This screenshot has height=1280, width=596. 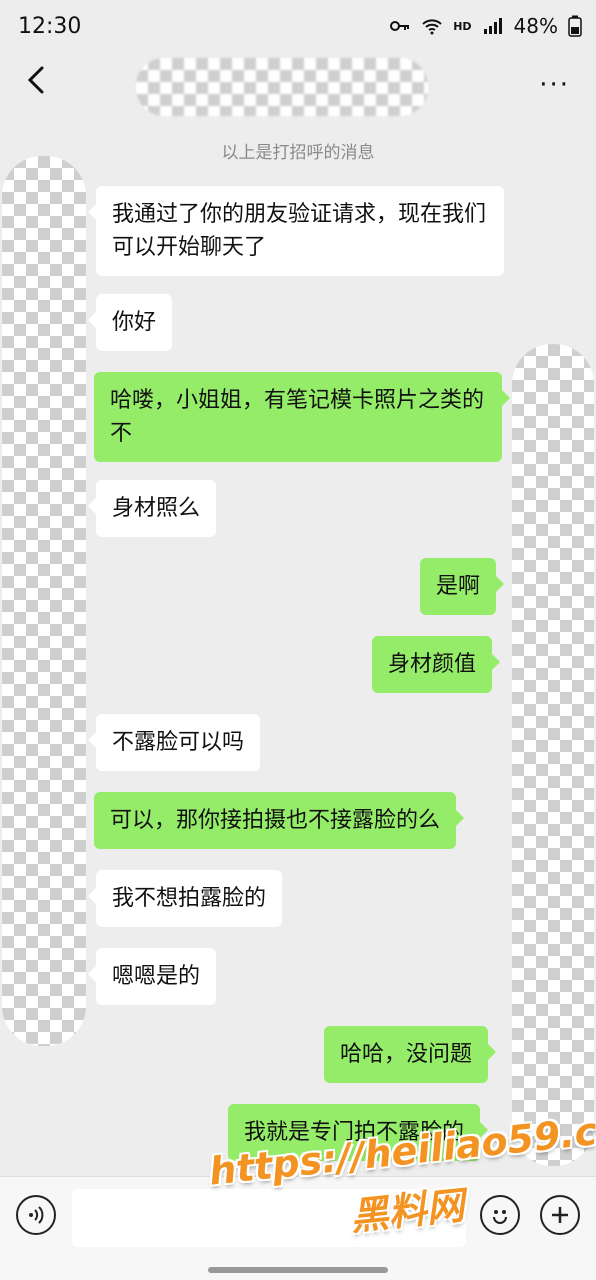 I want to click on message-bubble-received: 你好, so click(x=130, y=322).